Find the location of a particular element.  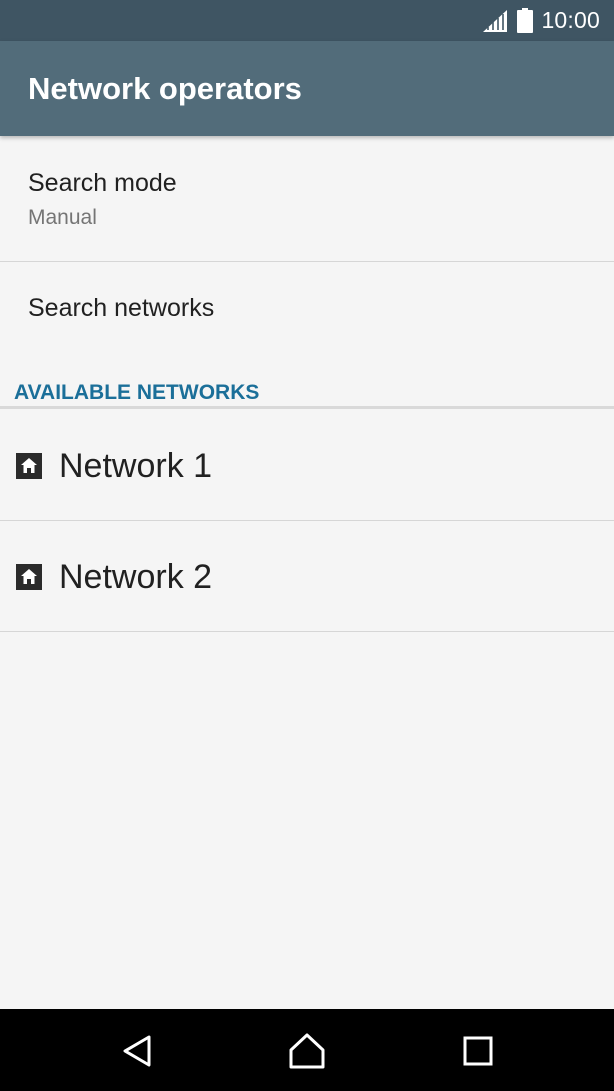

home-nav-icon is located at coordinates (307, 1051).